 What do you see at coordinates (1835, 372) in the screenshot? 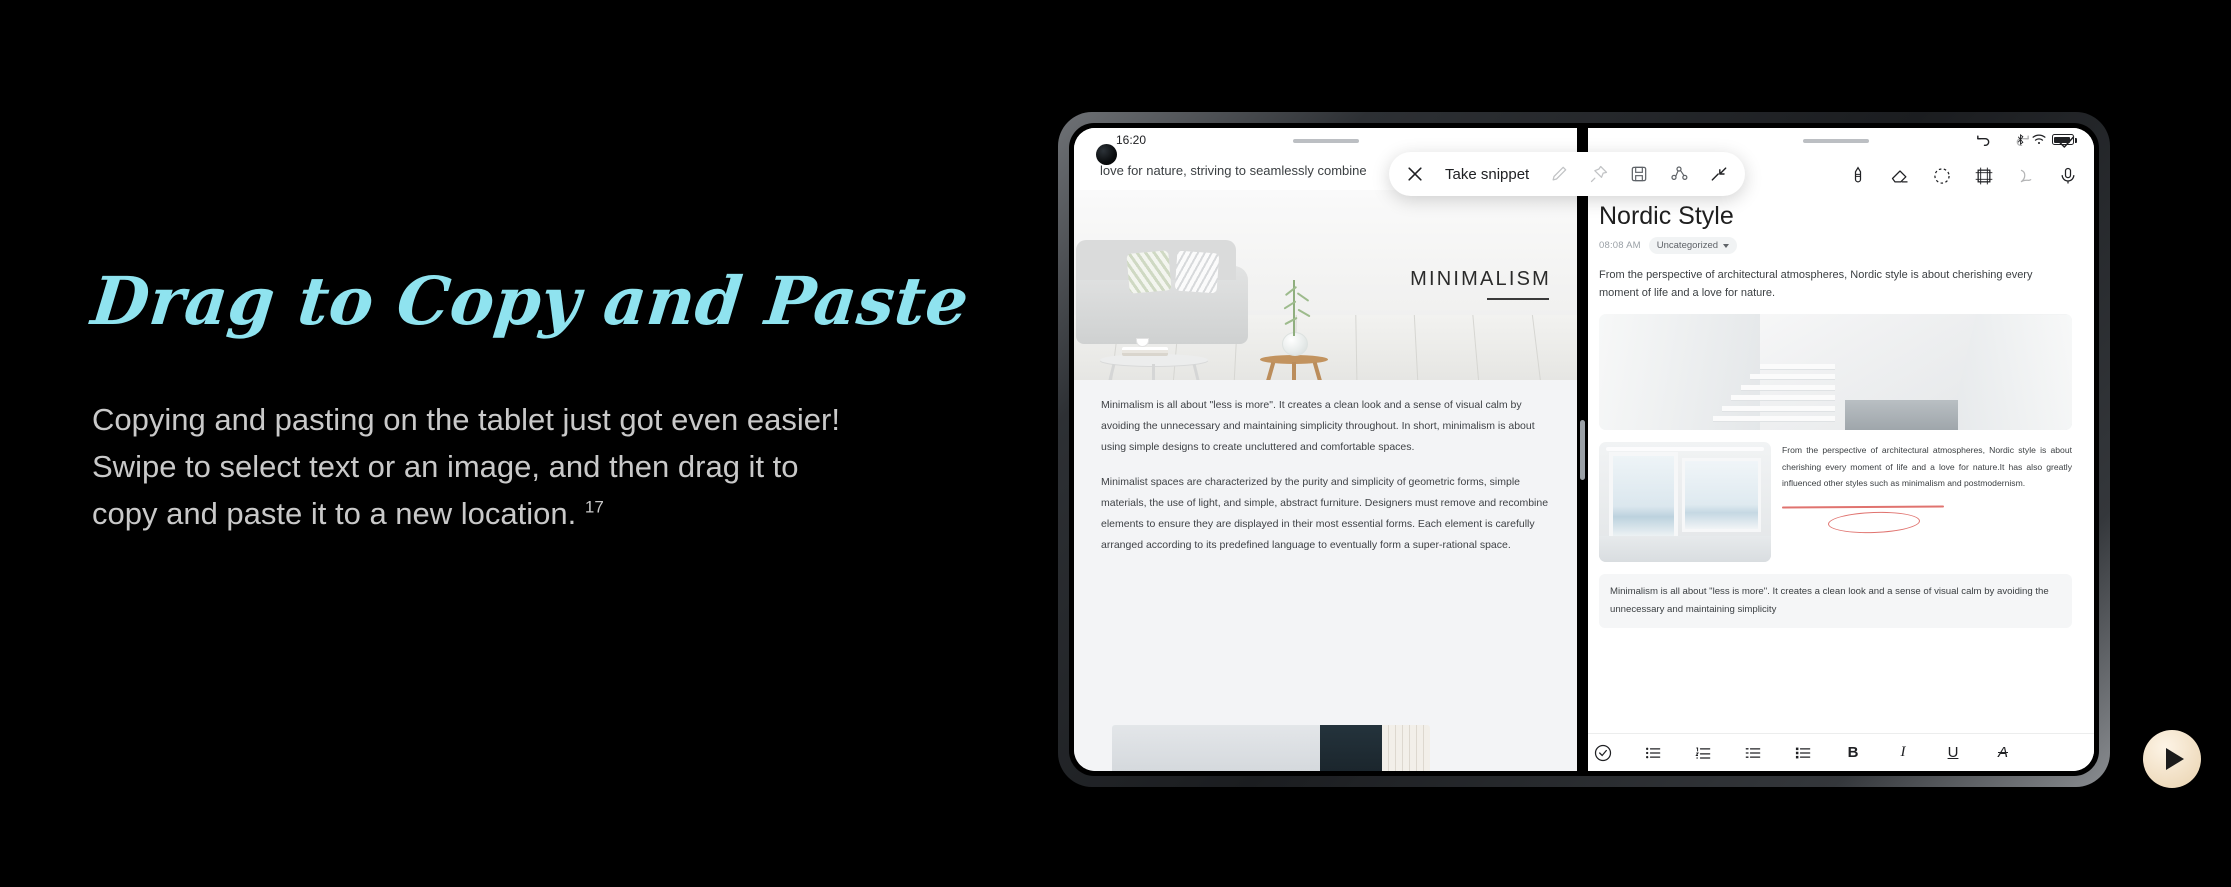
I see `note-image-staircase` at bounding box center [1835, 372].